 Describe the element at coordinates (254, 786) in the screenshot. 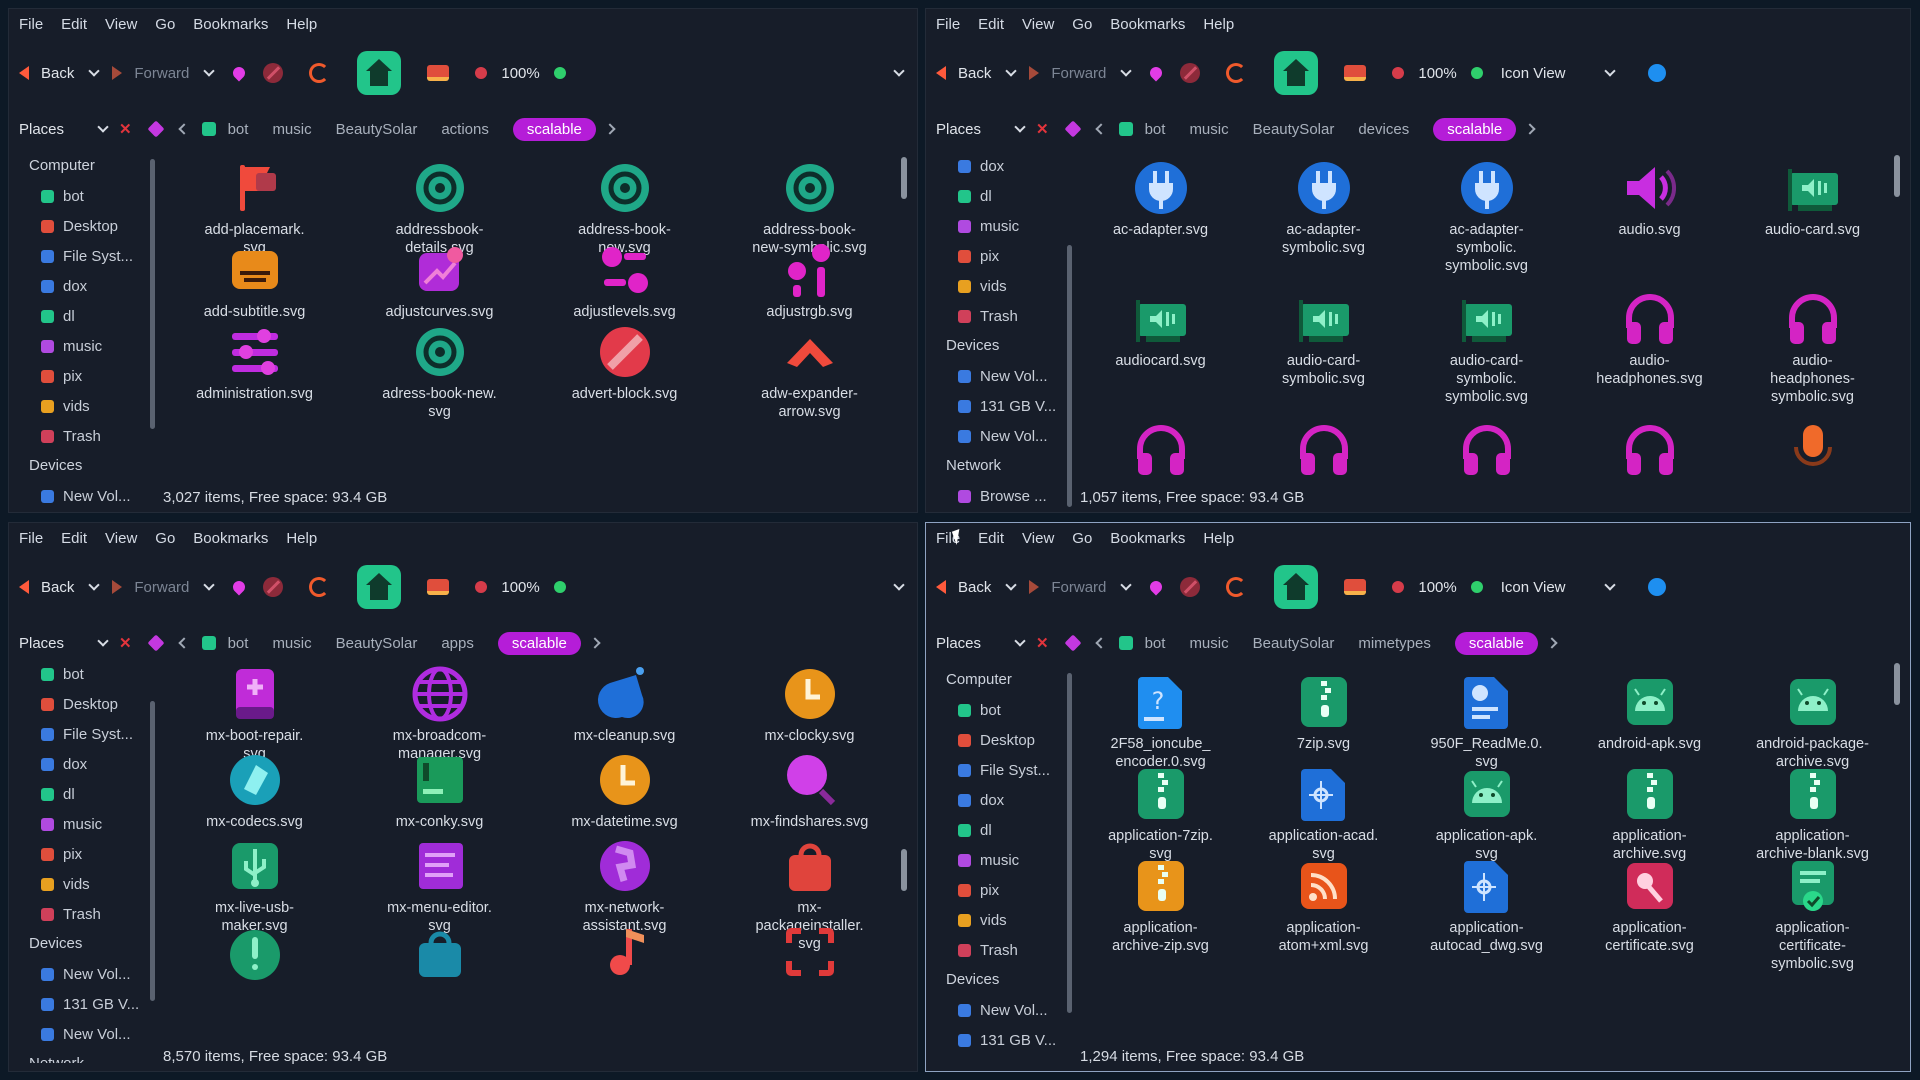

I see `file-item: mx-codecs.svg` at that location.